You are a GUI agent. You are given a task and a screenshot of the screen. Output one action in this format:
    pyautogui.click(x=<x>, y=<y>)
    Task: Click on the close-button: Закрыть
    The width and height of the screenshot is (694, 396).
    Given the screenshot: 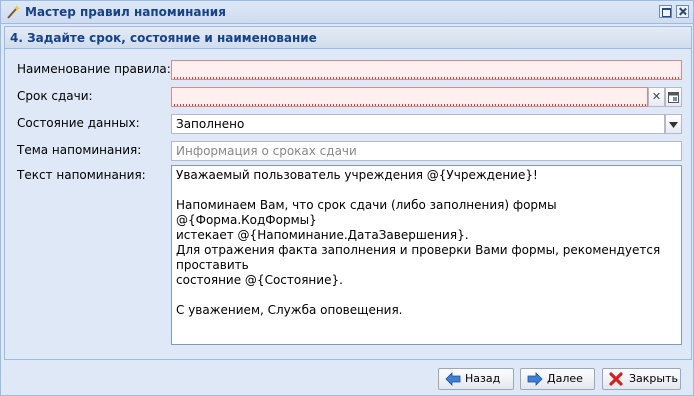 What is the action you would take?
    pyautogui.click(x=641, y=379)
    